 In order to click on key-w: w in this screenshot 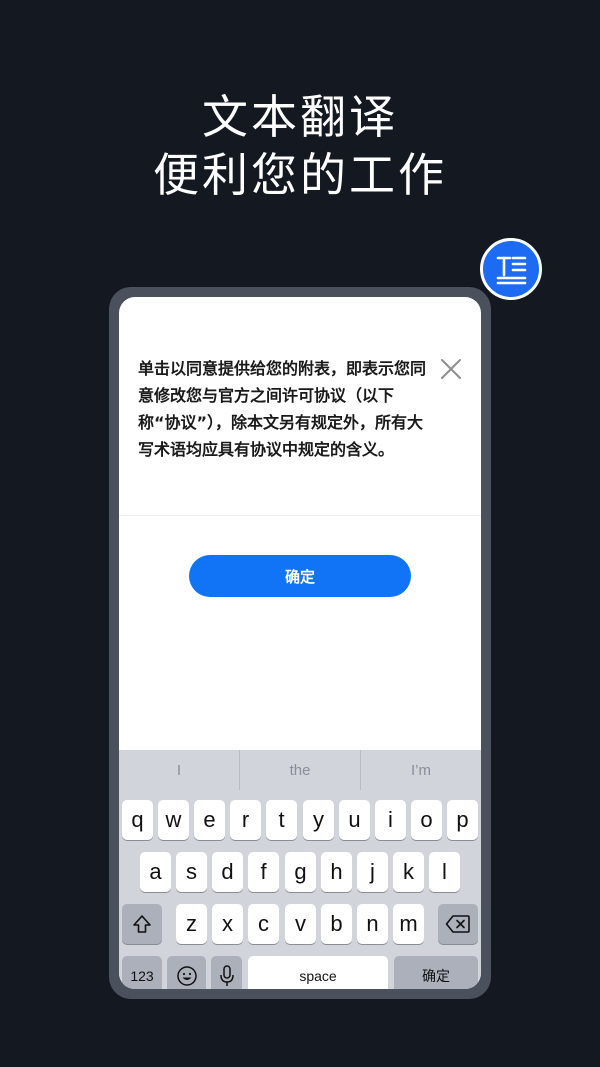, I will do `click(173, 820)`.